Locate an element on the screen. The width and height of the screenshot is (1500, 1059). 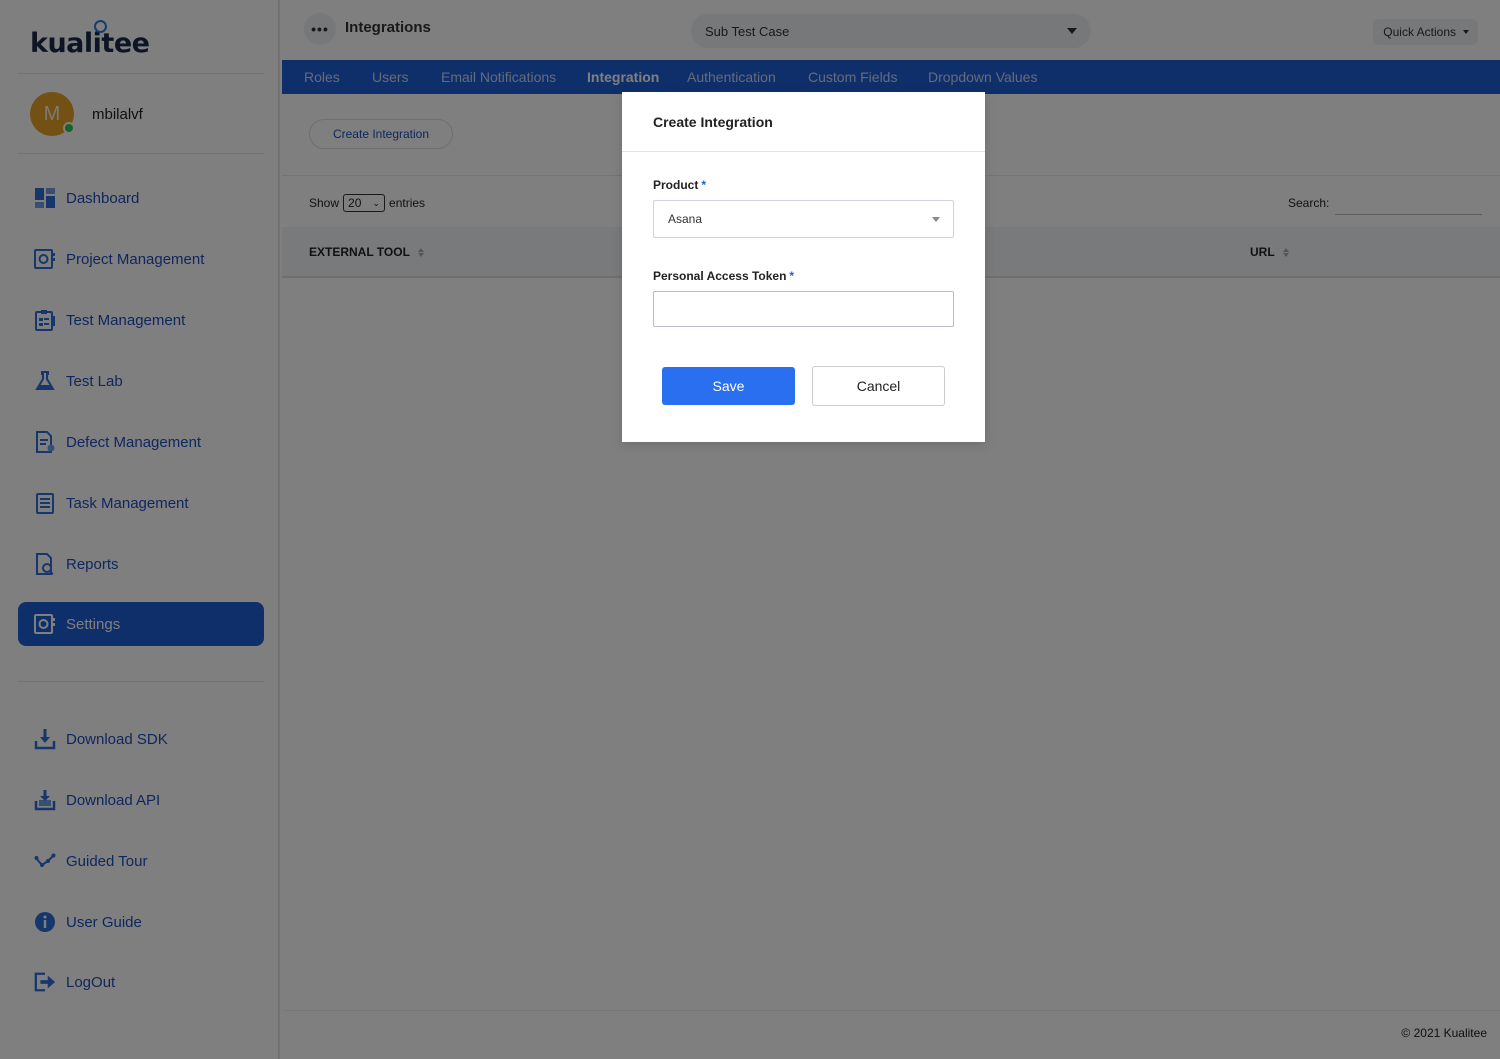
product-label: Product * is located at coordinates (680, 185).